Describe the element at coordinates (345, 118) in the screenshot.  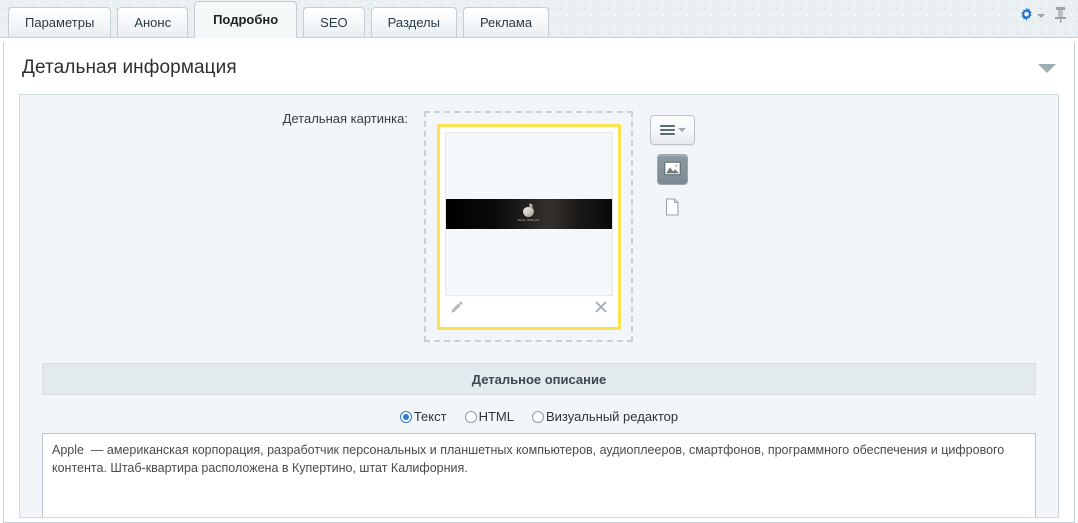
I see `detail-image-label: Детальная картинка:` at that location.